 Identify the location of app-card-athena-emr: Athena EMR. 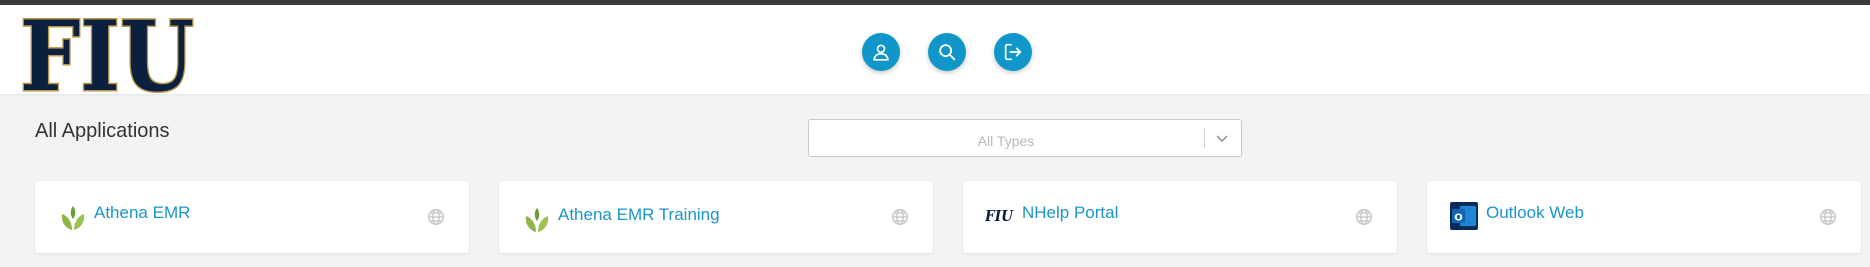
(252, 217).